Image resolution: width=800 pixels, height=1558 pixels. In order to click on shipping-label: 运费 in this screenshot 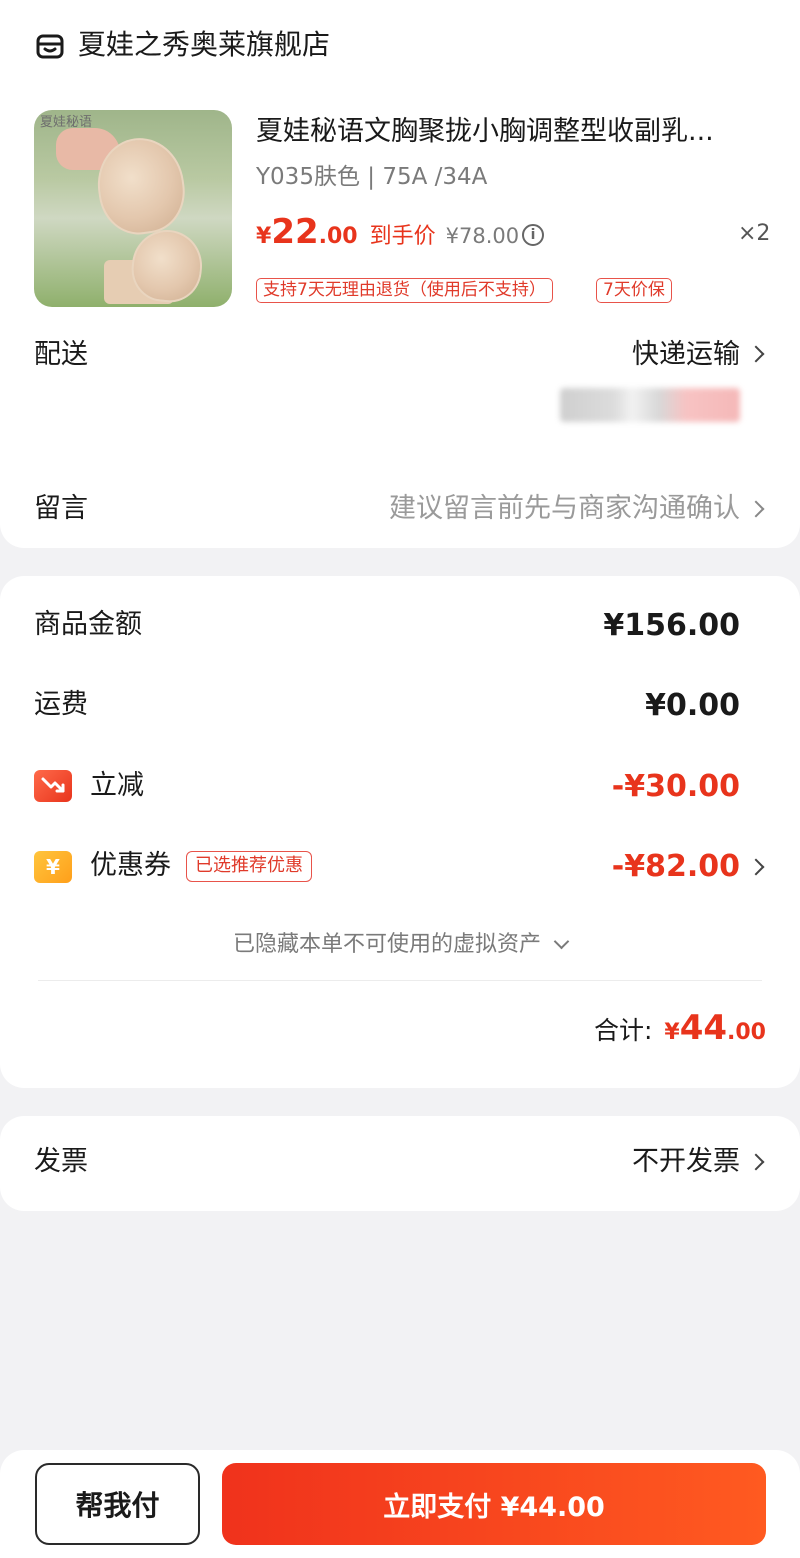, I will do `click(61, 704)`.